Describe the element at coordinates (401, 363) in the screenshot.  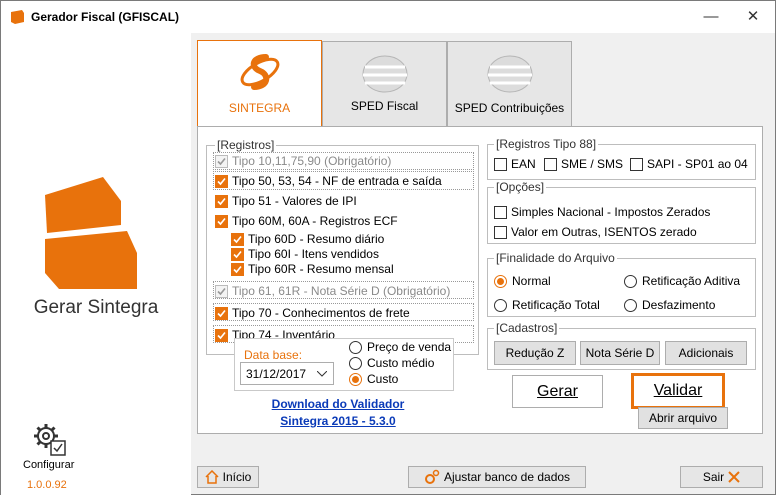
I see `inventario-option-label: Custo médio` at that location.